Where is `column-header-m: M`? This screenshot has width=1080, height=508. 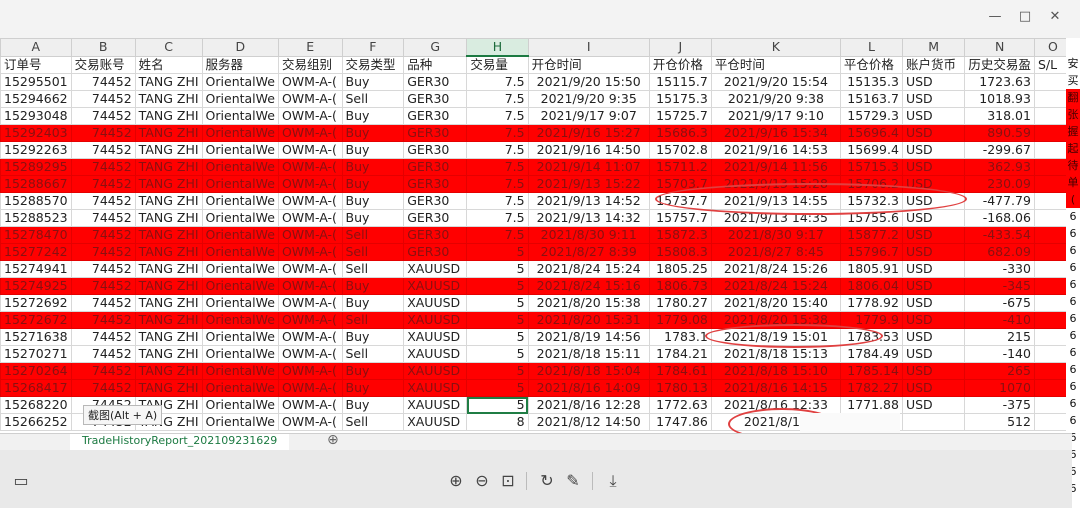
column-header-m: M is located at coordinates (933, 47).